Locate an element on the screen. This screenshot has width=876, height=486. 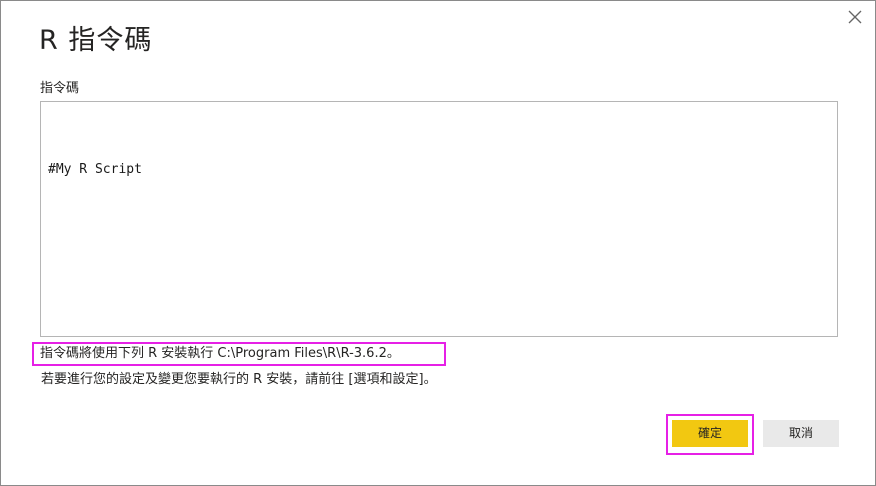
script-field-label: 指令碼 is located at coordinates (60, 88).